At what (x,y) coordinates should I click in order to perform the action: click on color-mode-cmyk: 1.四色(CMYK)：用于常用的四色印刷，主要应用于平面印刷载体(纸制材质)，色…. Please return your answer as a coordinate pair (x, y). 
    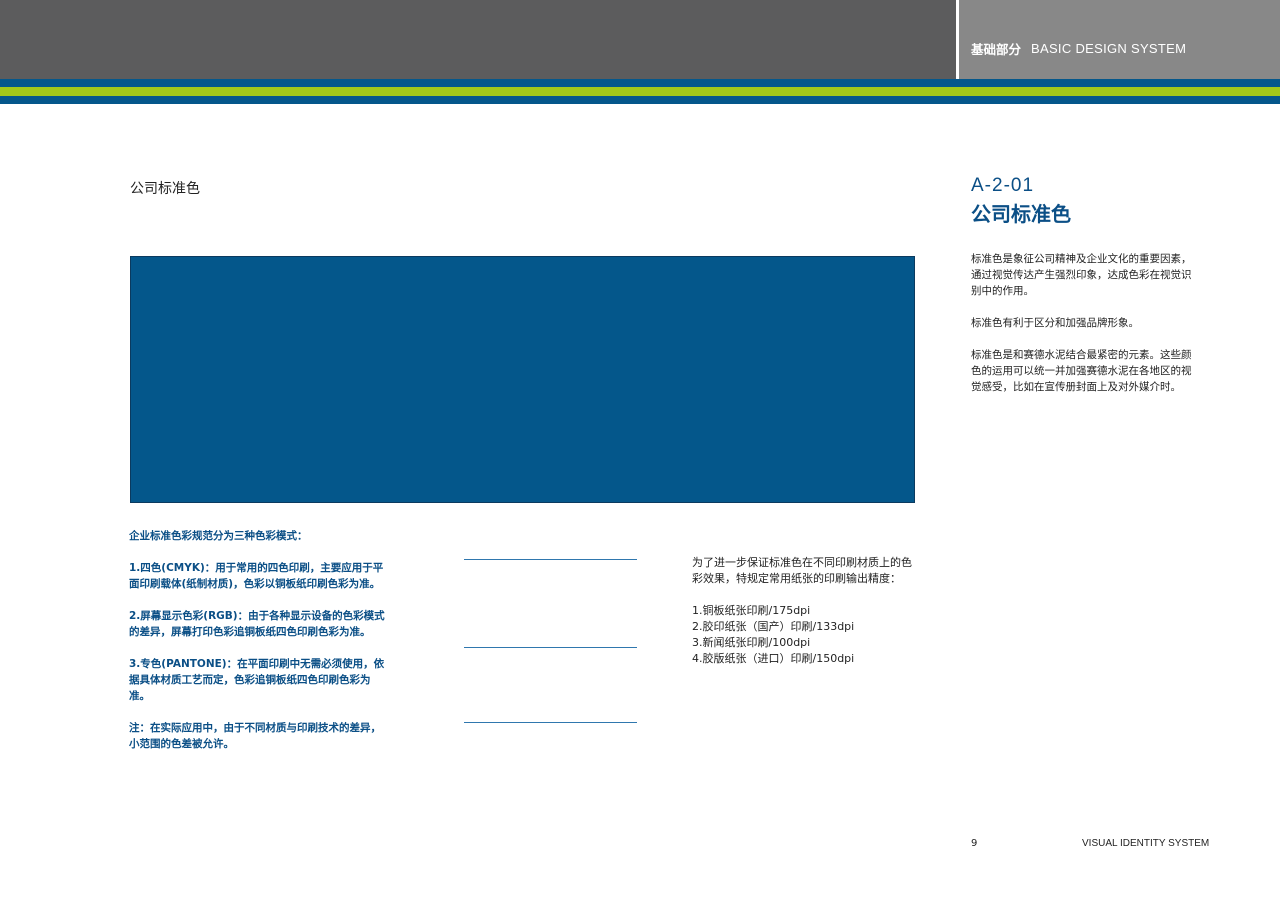
    Looking at the image, I should click on (256, 576).